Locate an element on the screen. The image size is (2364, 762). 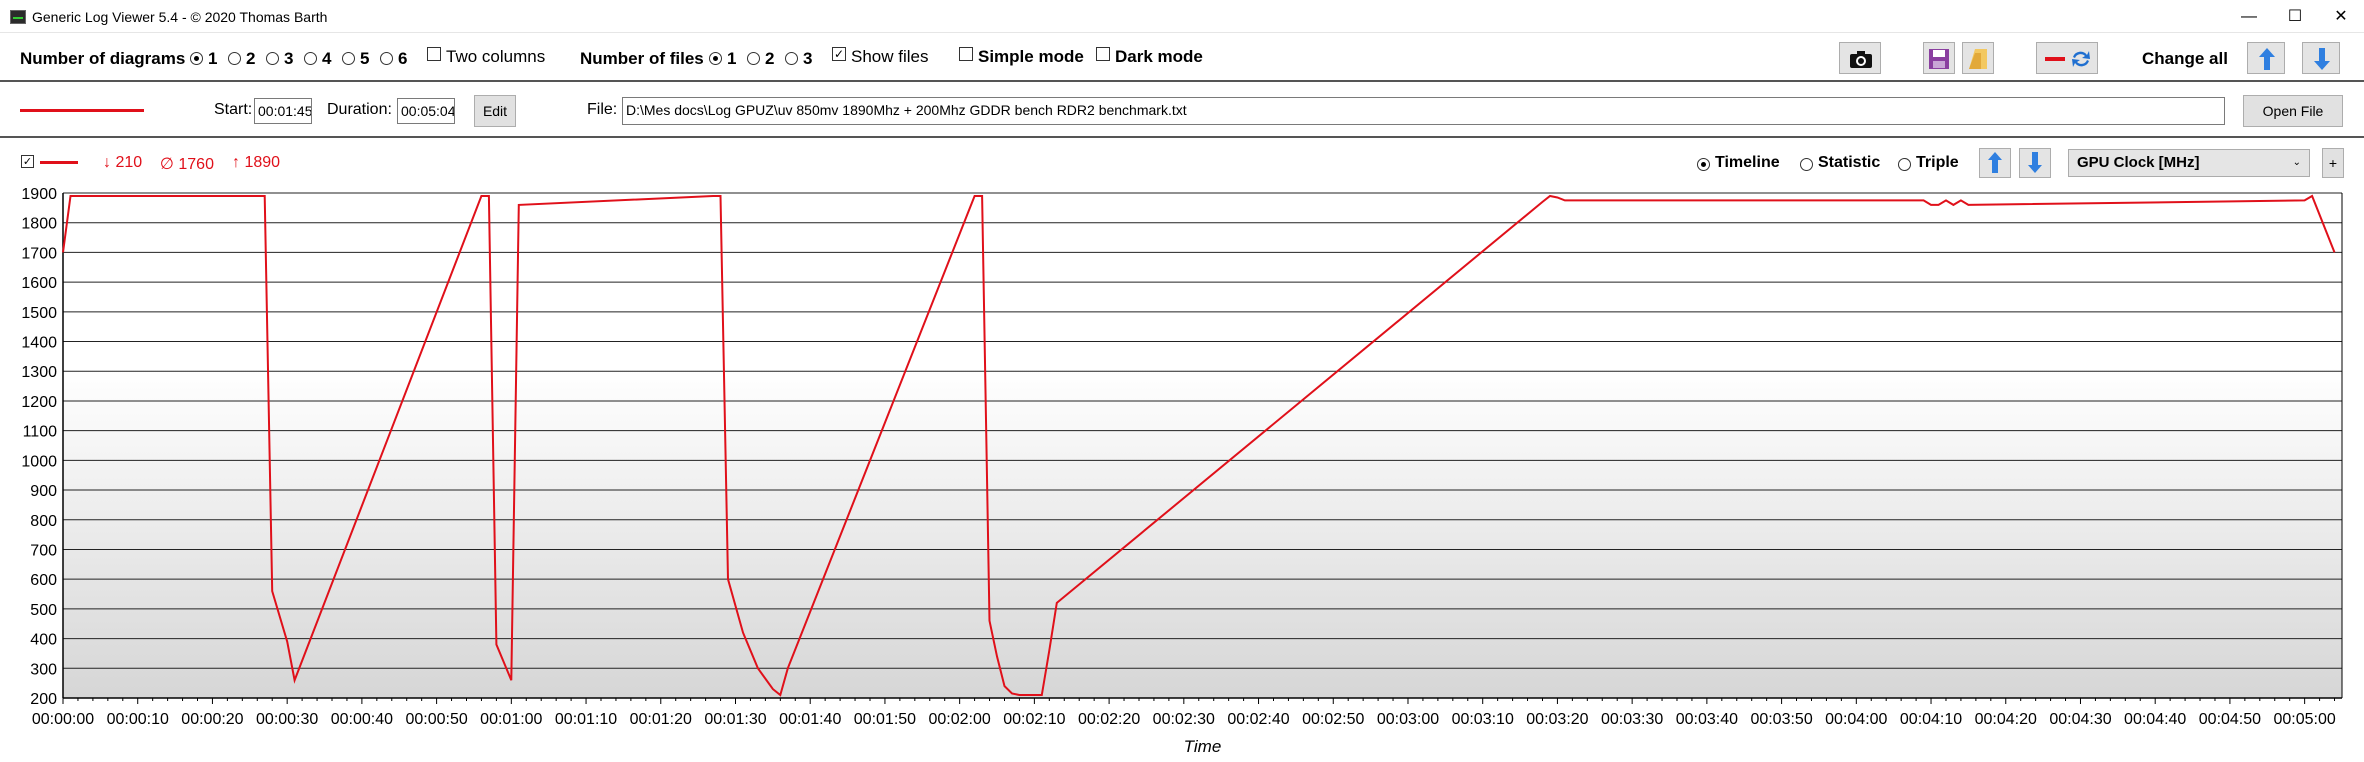
chart-up-button is located at coordinates (1995, 163).